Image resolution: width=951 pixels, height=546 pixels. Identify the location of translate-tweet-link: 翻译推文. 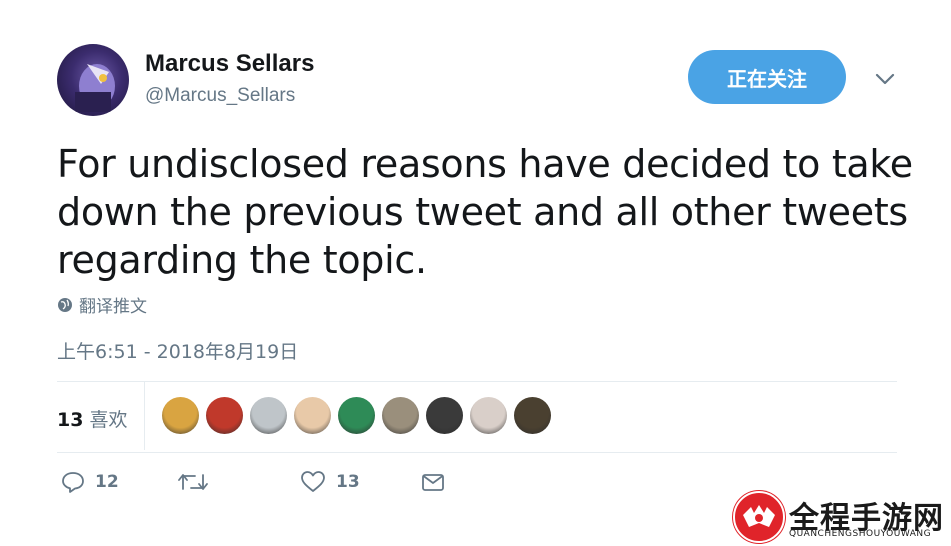
(102, 304).